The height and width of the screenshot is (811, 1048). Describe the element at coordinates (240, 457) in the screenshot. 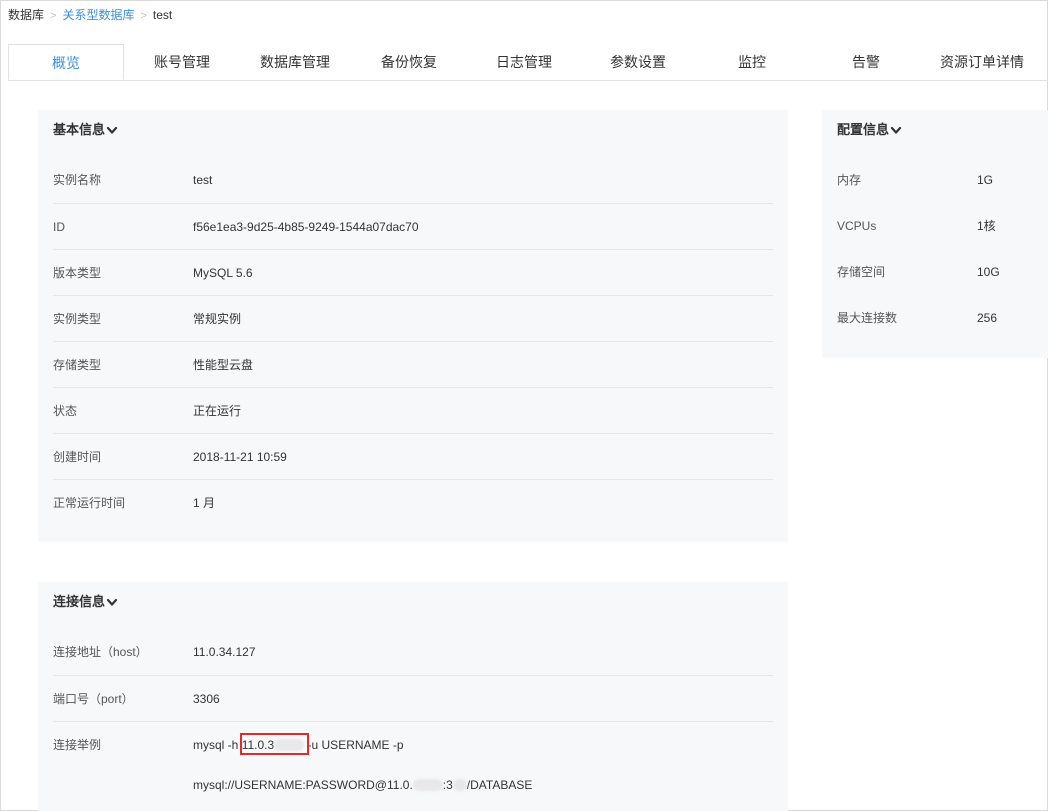

I see `info-value: 2018-11-21 10:59` at that location.